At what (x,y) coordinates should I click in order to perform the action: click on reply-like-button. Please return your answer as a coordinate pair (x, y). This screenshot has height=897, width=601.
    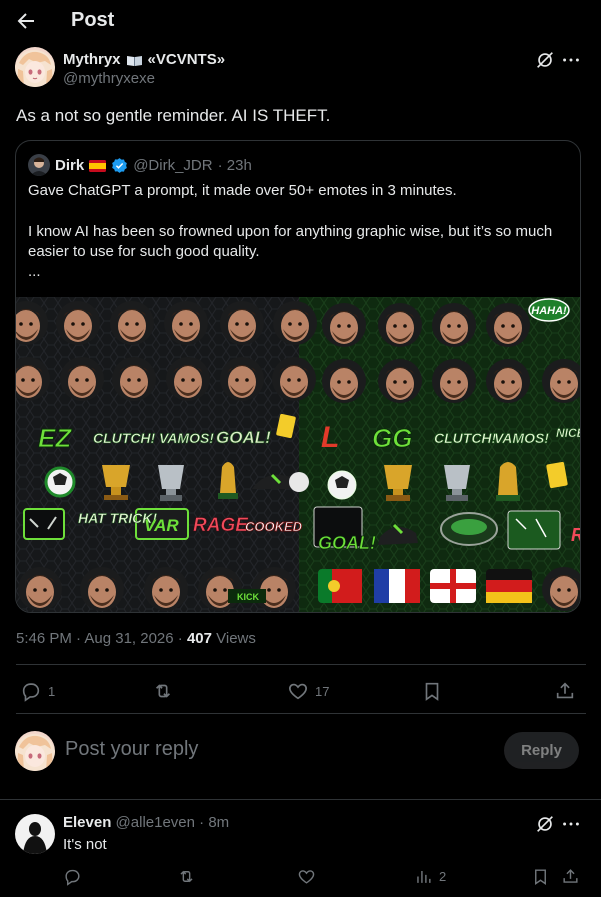
    Looking at the image, I should click on (306, 876).